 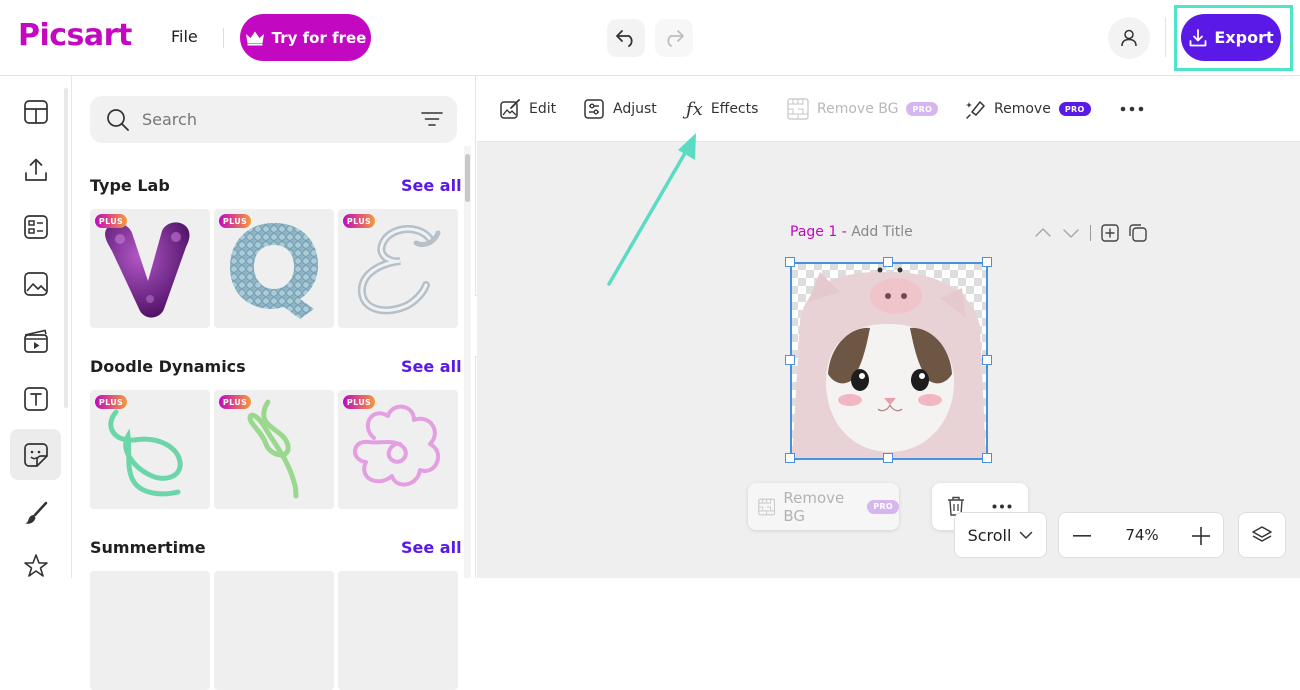 What do you see at coordinates (305, 37) in the screenshot?
I see `try-for-free-button: Try for free` at bounding box center [305, 37].